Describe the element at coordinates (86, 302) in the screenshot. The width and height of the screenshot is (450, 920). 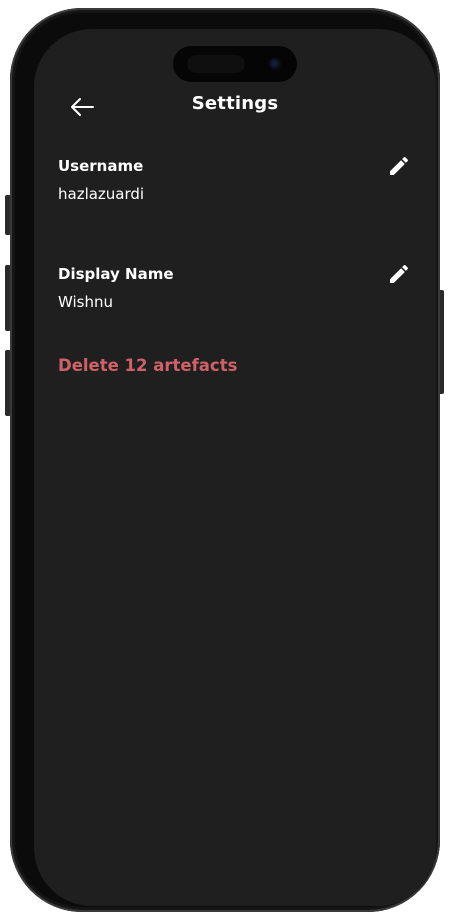
I see `display-name-value: Wishnu` at that location.